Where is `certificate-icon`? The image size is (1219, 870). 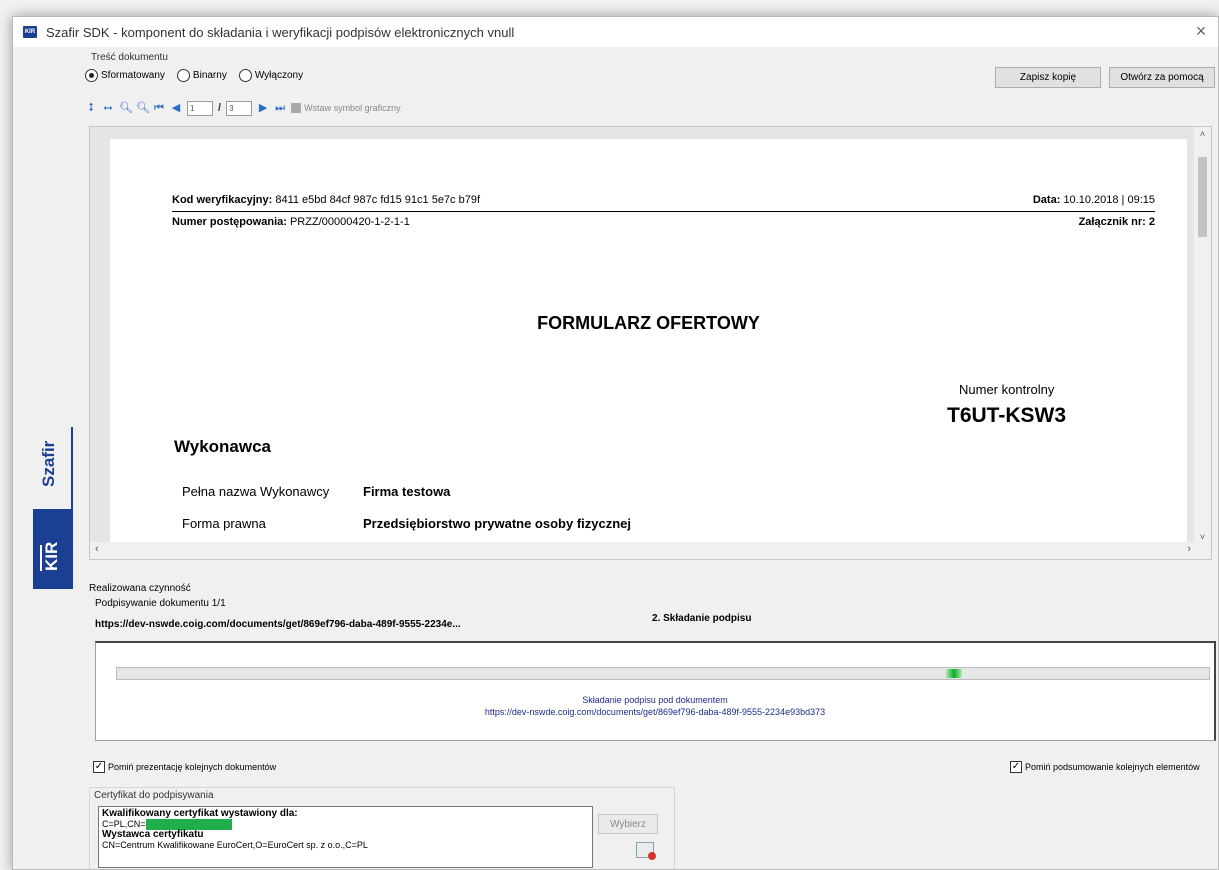
certificate-icon is located at coordinates (646, 851).